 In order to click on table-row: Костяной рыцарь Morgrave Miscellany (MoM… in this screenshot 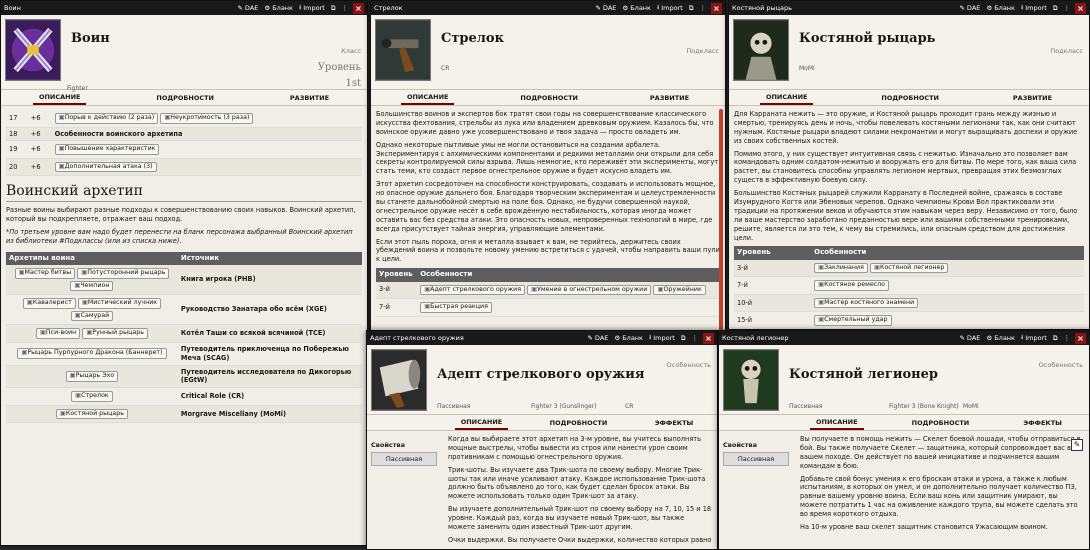, I will do `click(184, 414)`.